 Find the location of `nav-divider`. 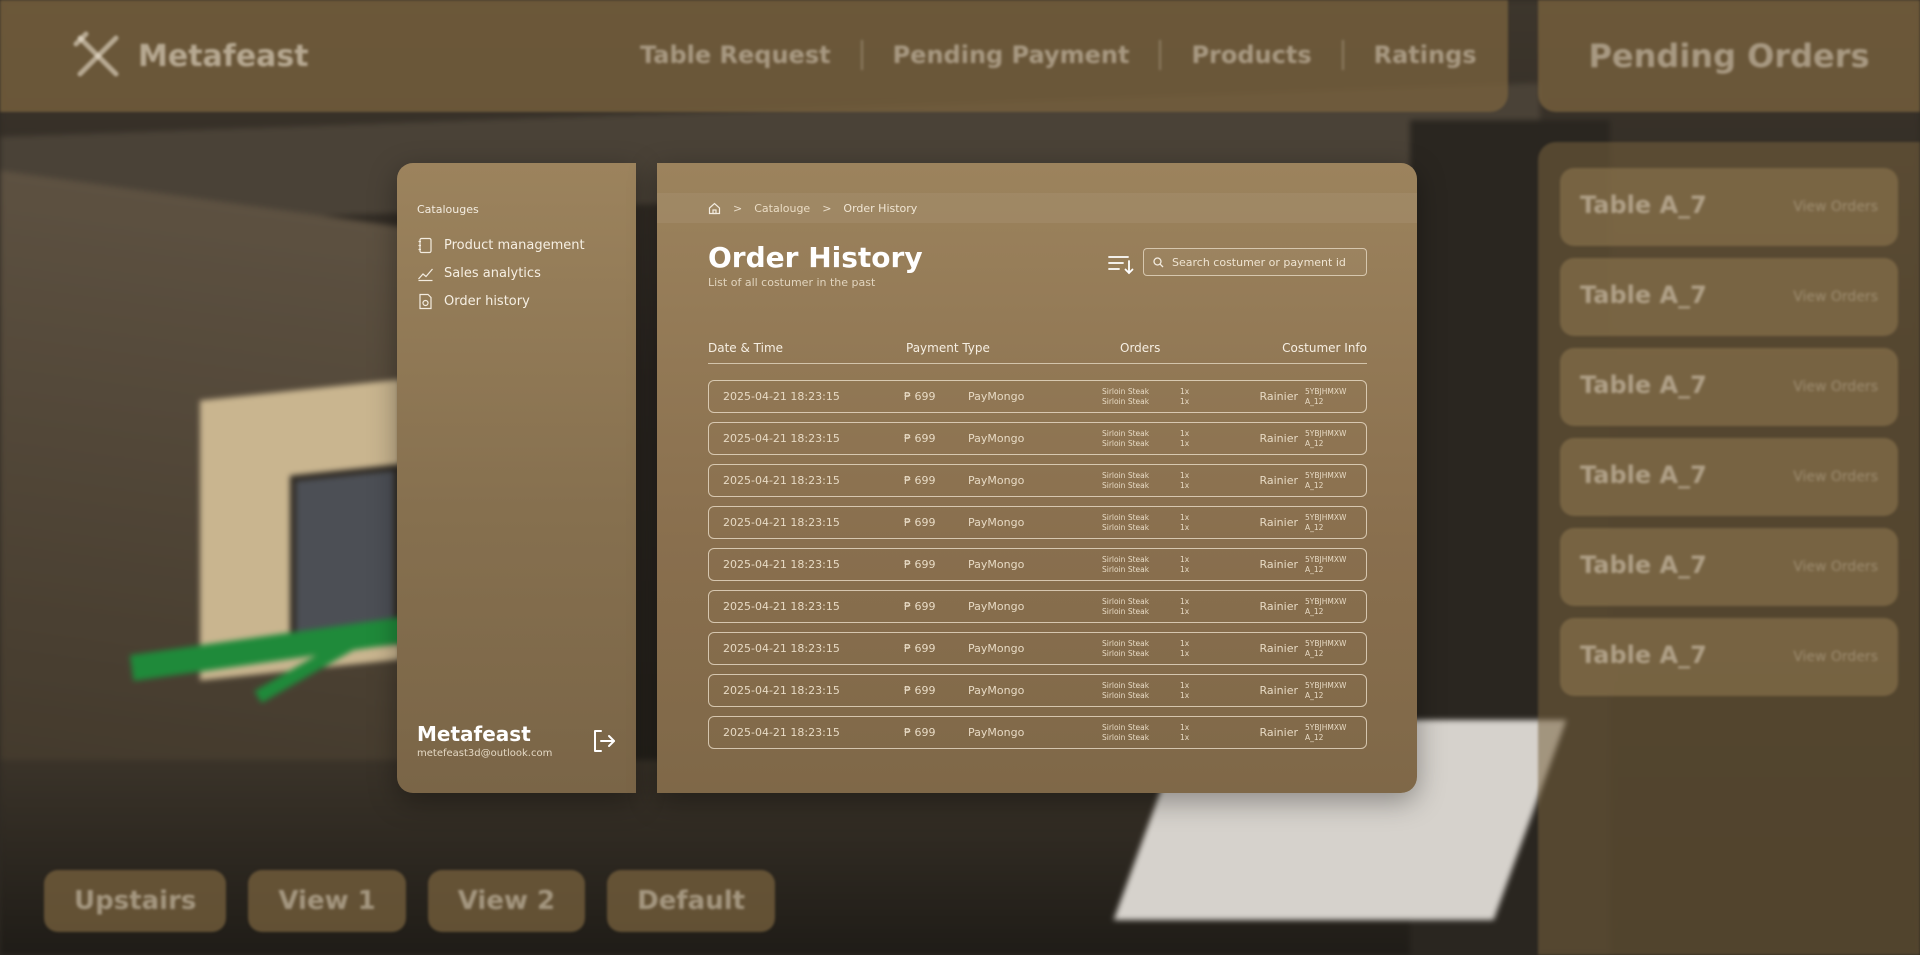

nav-divider is located at coordinates (1160, 55).